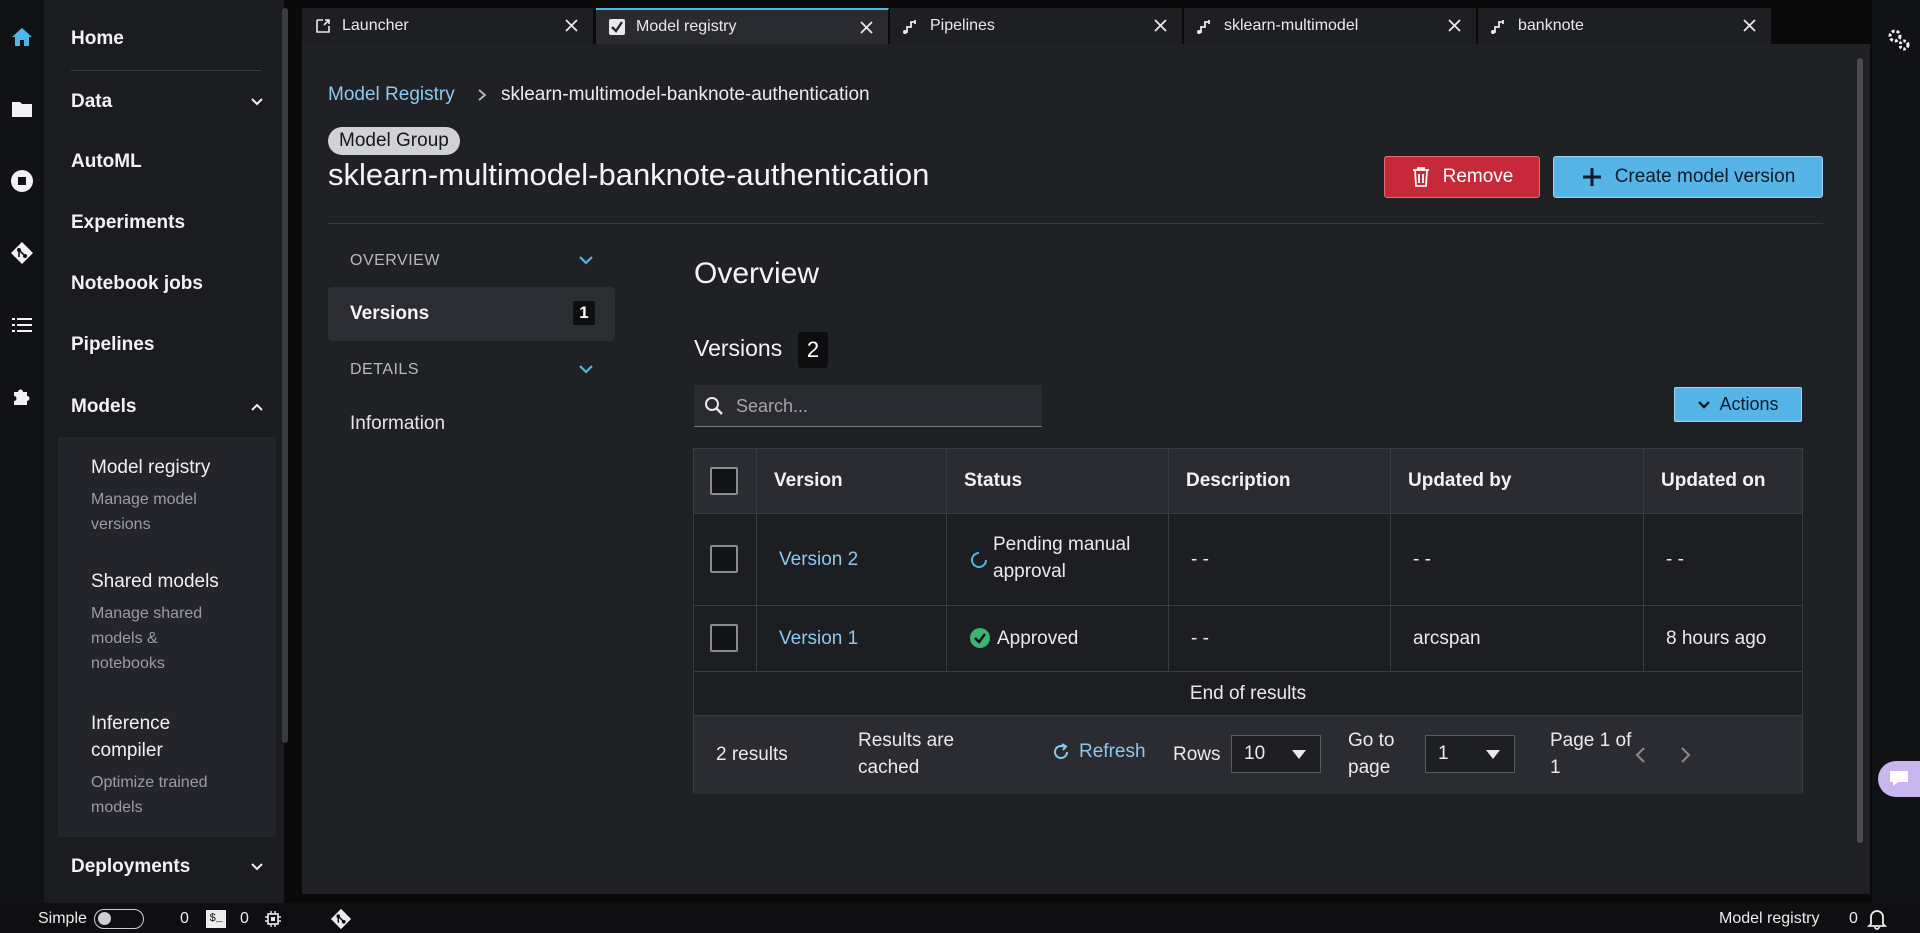  Describe the element at coordinates (167, 162) in the screenshot. I see `sidebar-item-automl: AutoML` at that location.